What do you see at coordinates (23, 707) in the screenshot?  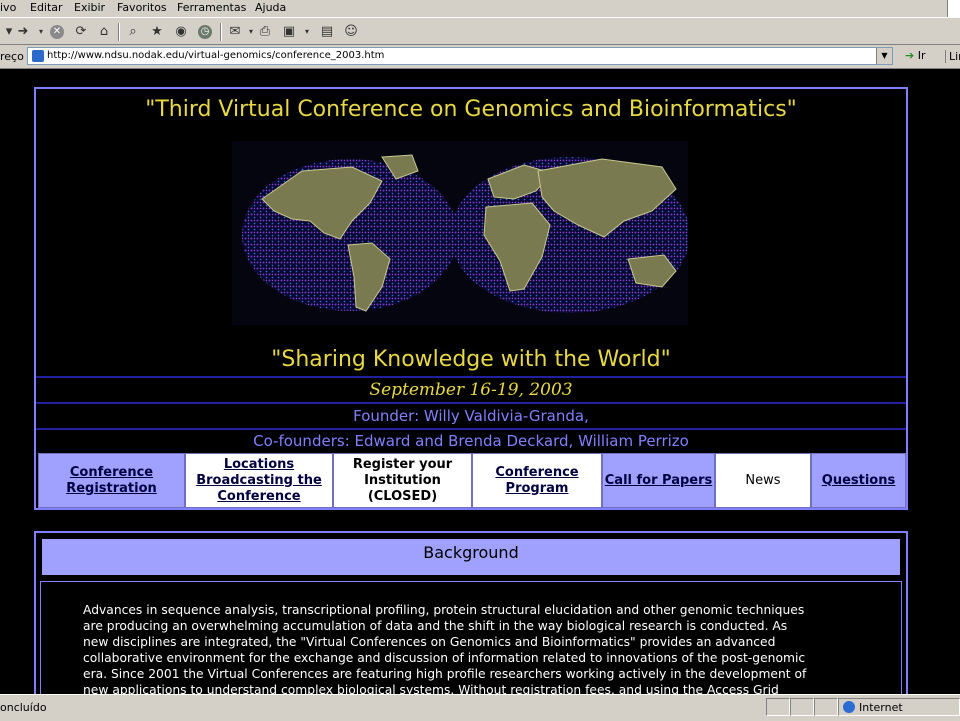 I see `status-text: oncluído` at bounding box center [23, 707].